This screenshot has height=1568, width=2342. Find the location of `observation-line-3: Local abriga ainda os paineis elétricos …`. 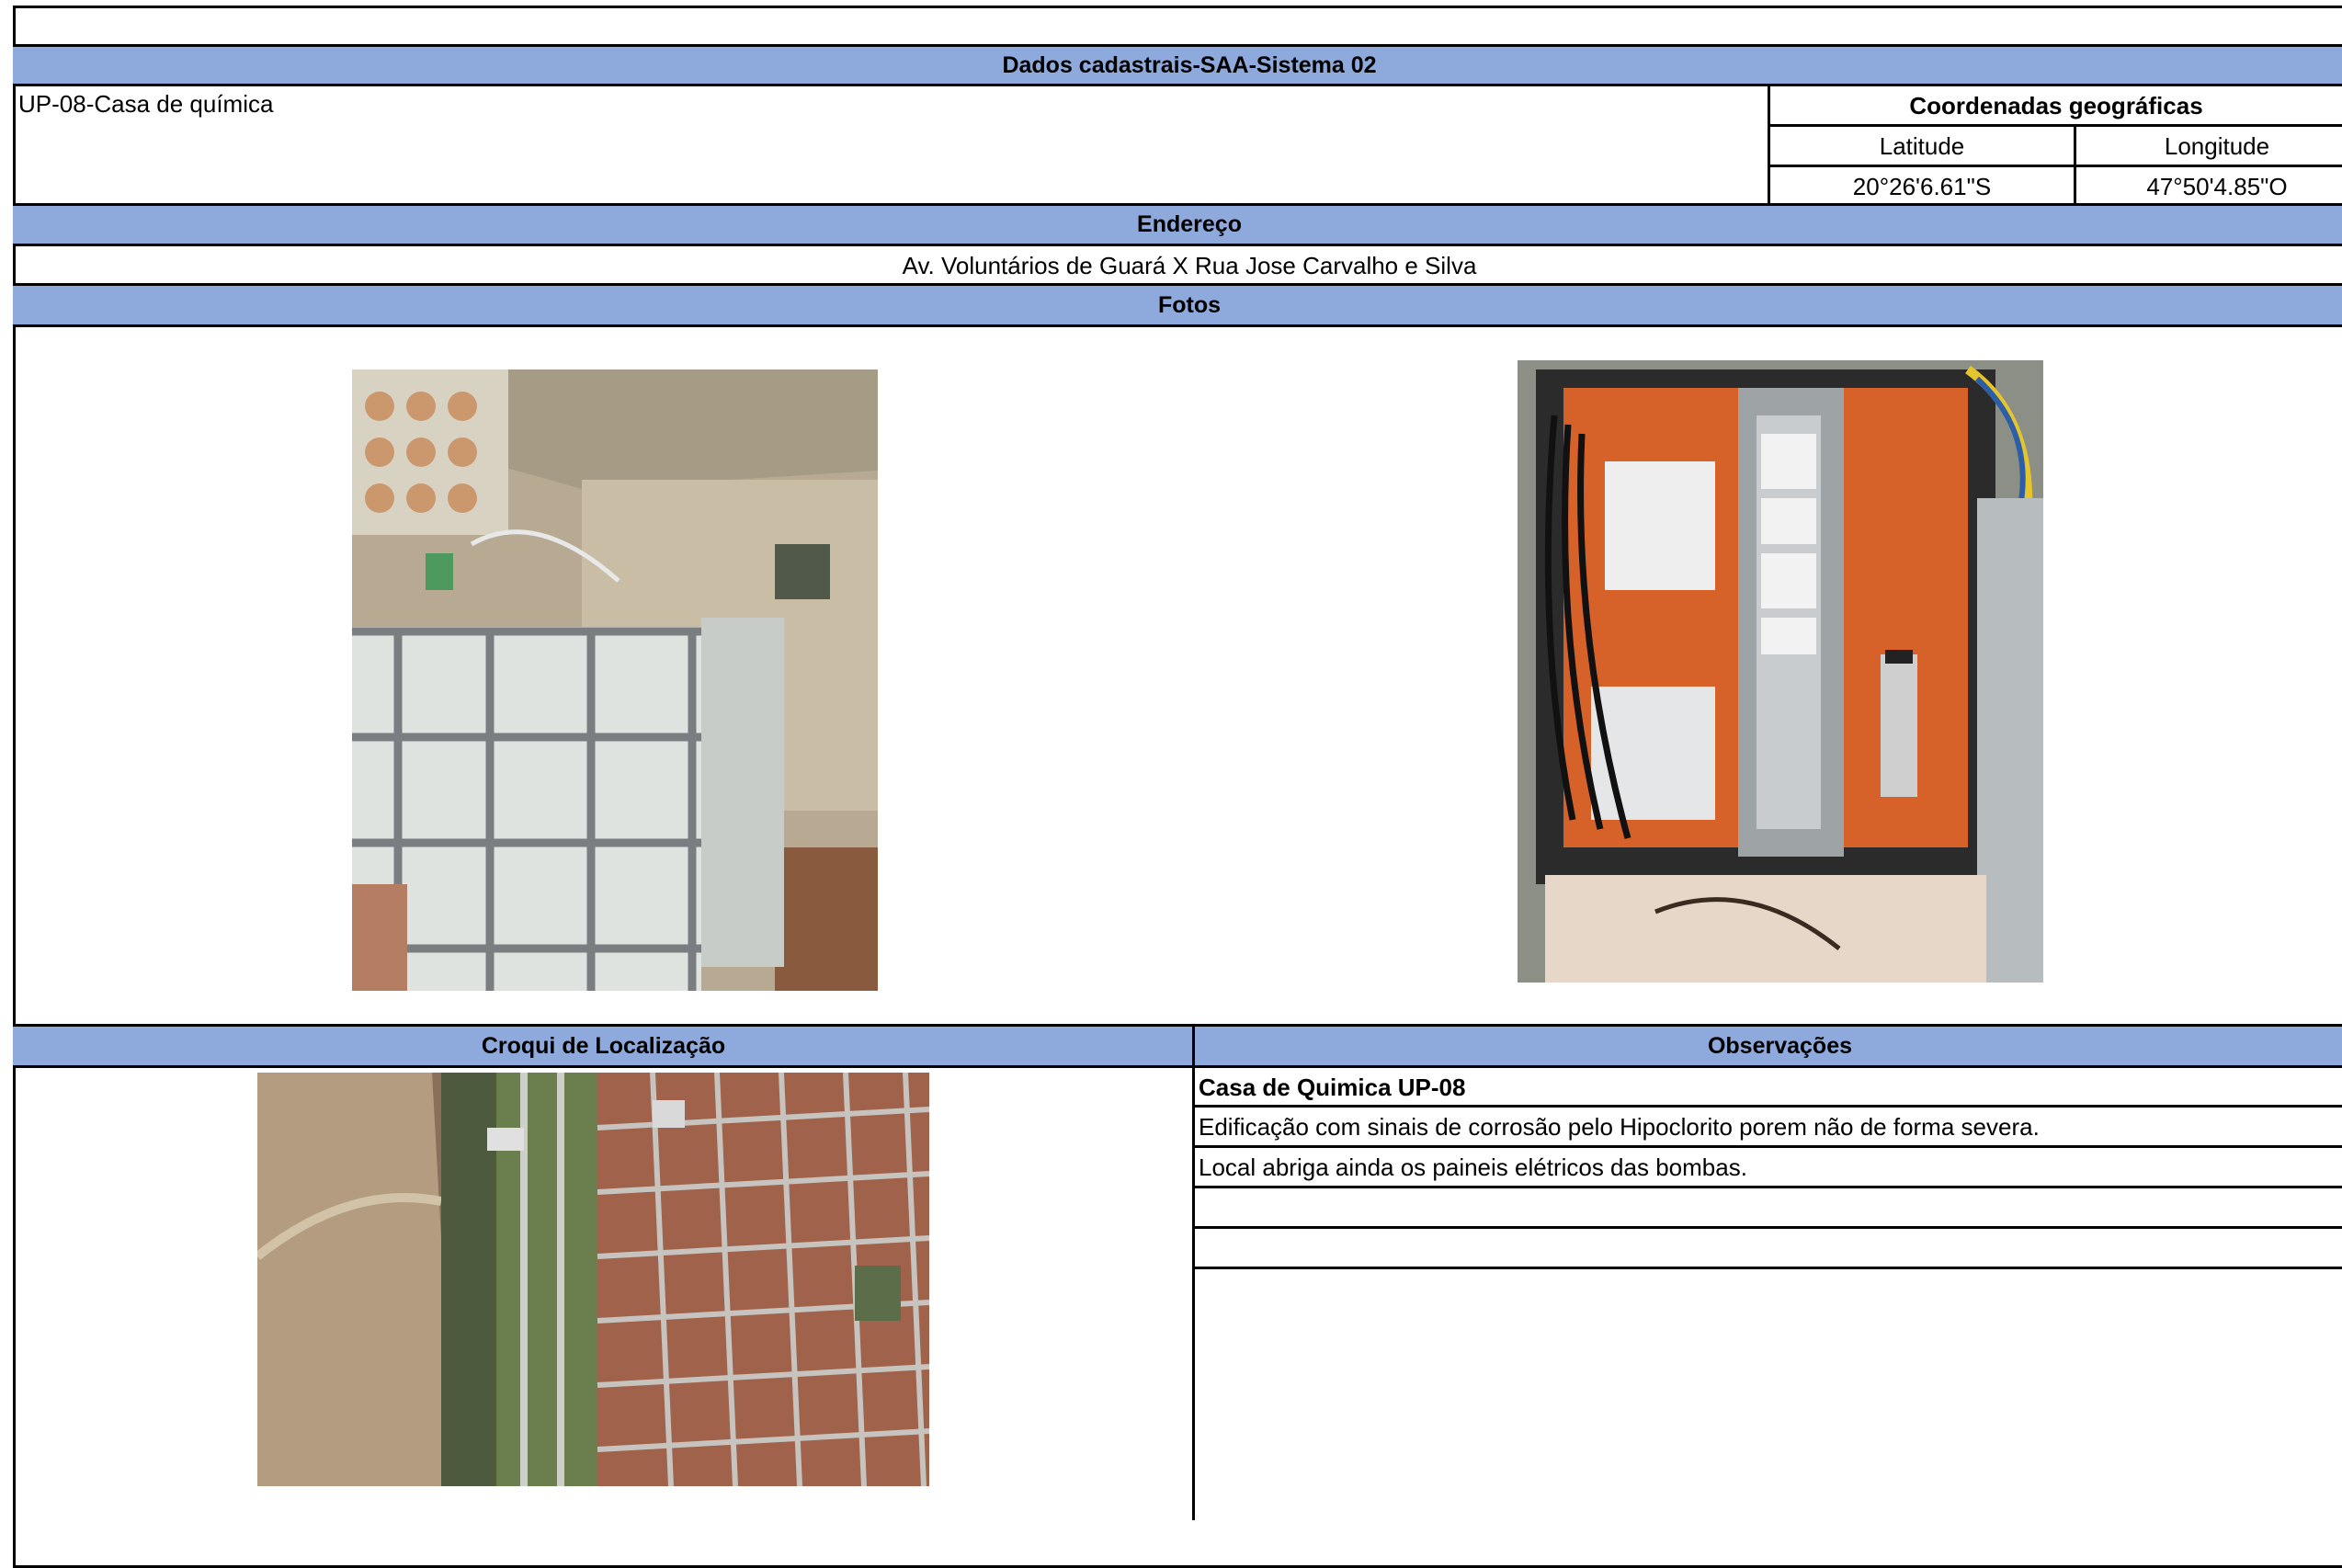

observation-line-3: Local abriga ainda os paineis elétricos … is located at coordinates (1473, 1167).